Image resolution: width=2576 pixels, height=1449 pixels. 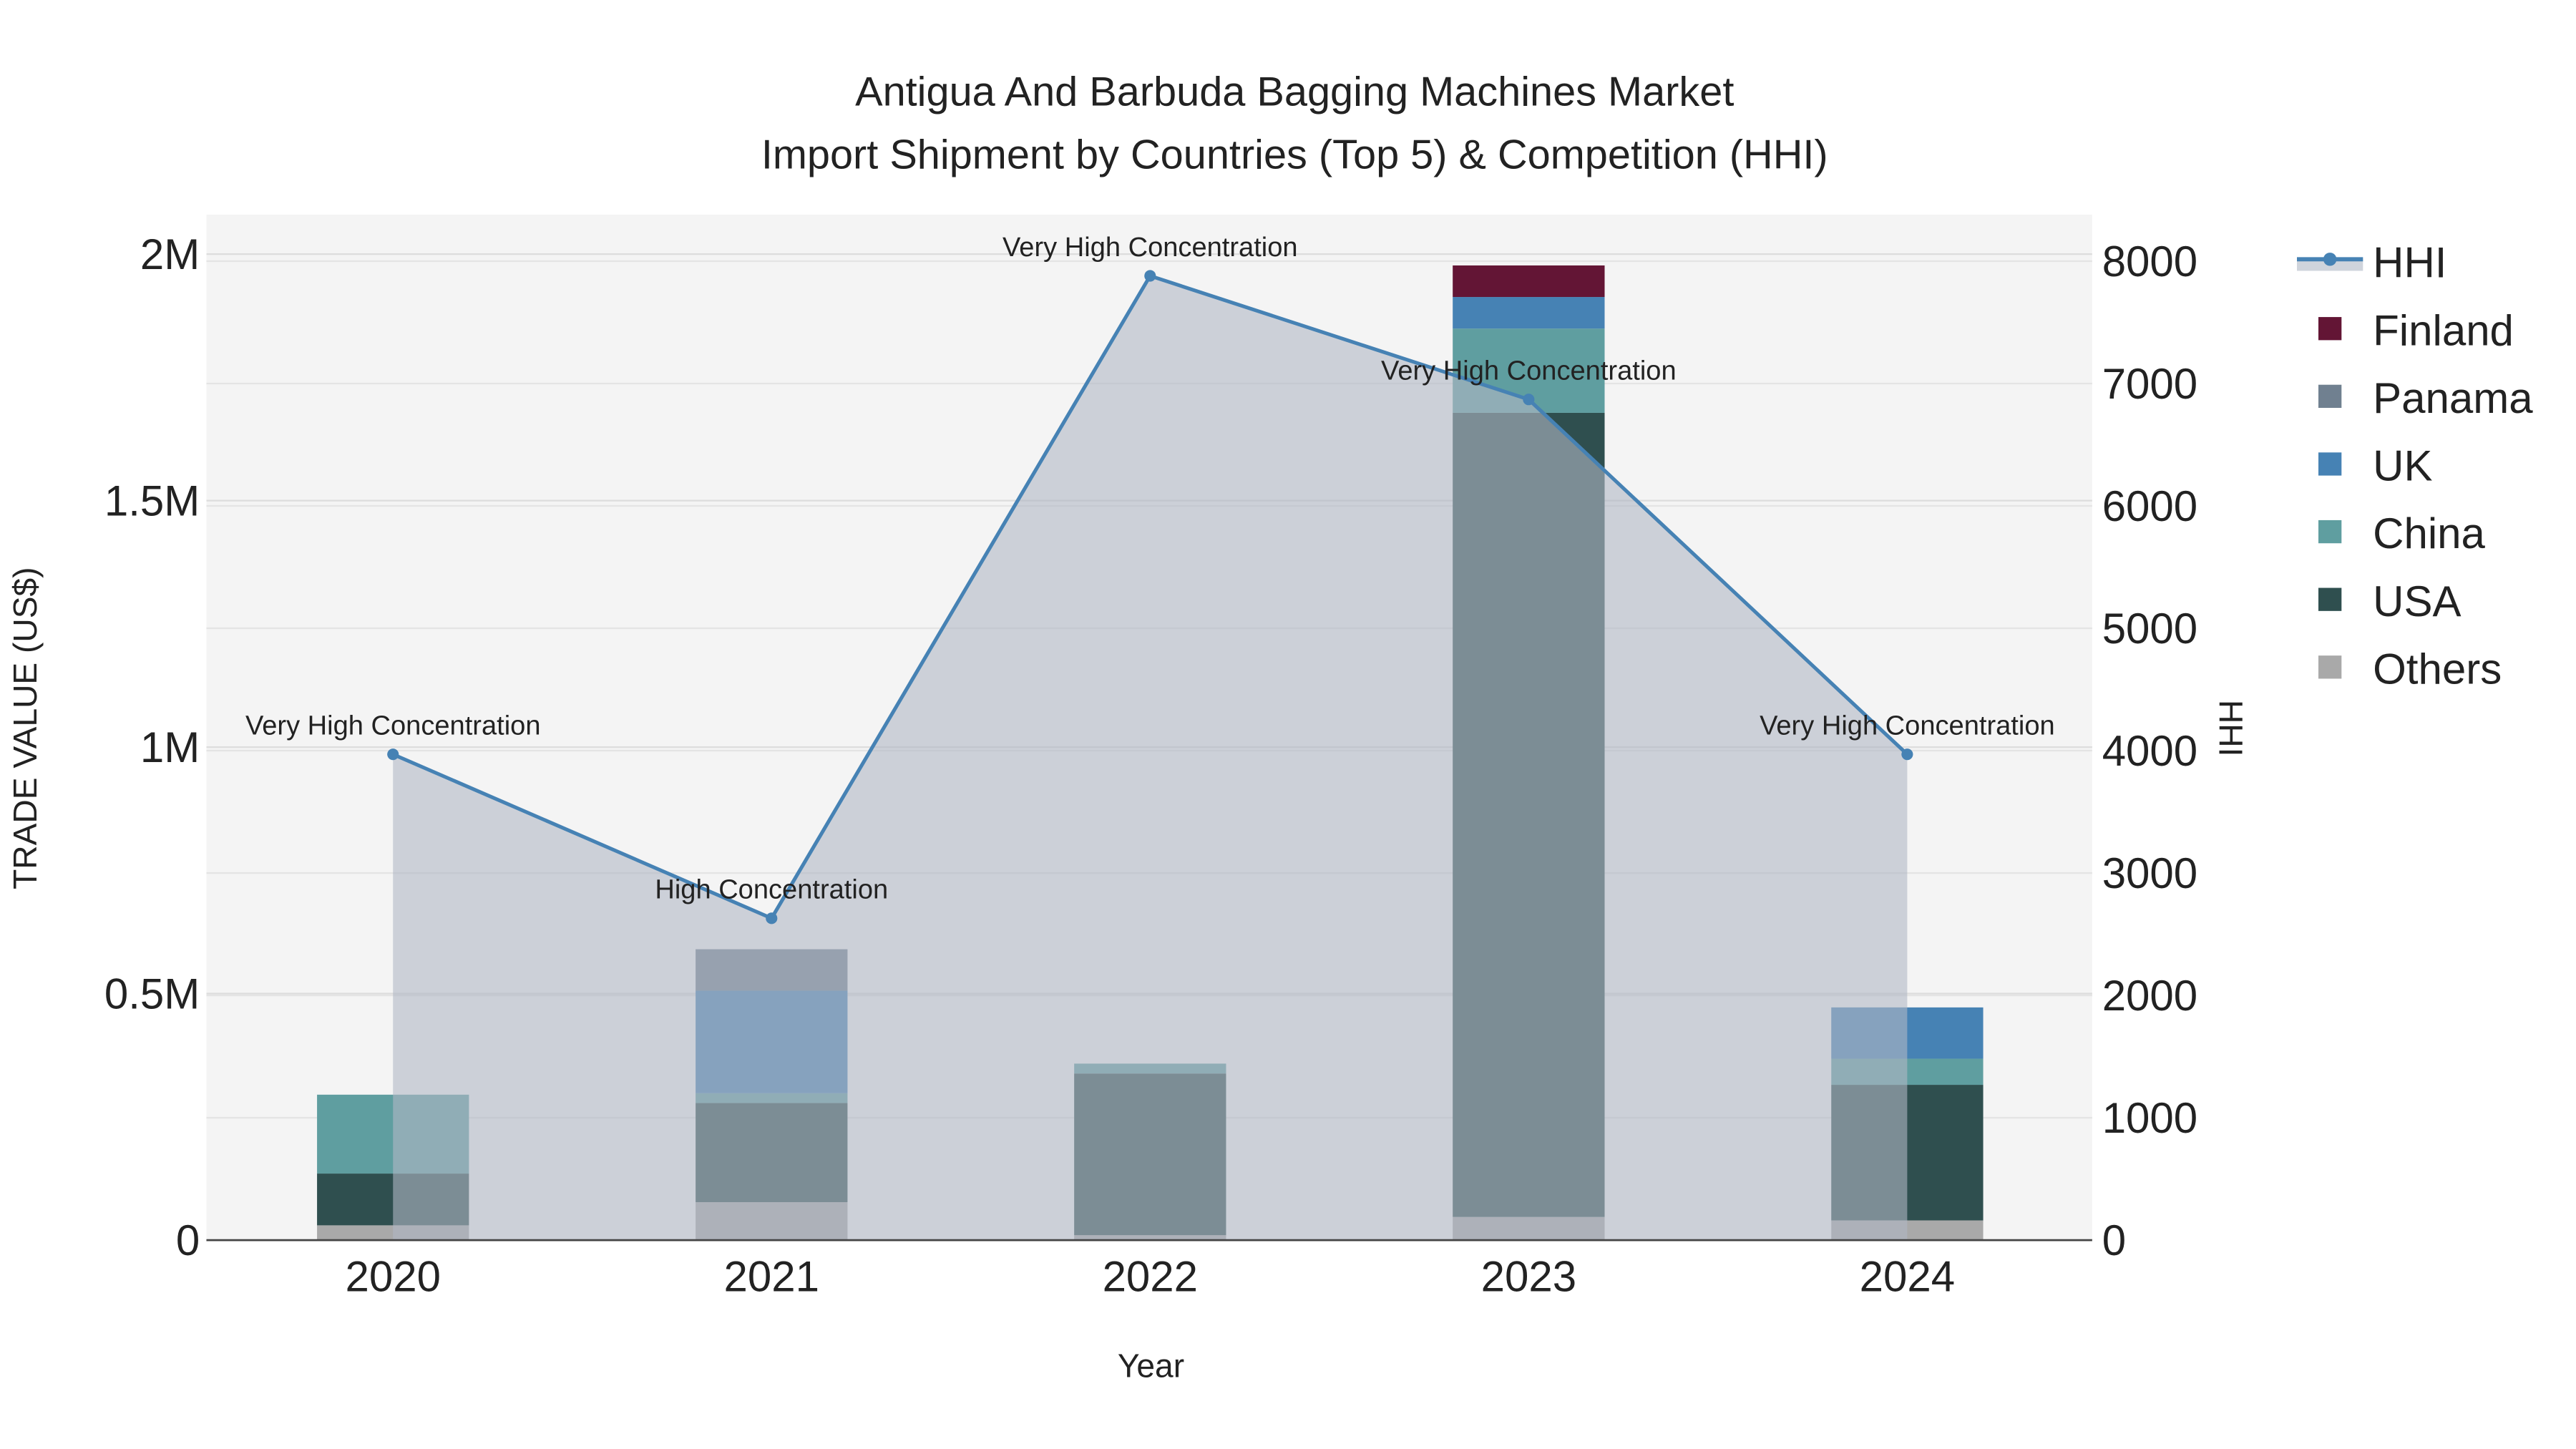 I want to click on x-tick-label: 2024, so click(x=1907, y=1277).